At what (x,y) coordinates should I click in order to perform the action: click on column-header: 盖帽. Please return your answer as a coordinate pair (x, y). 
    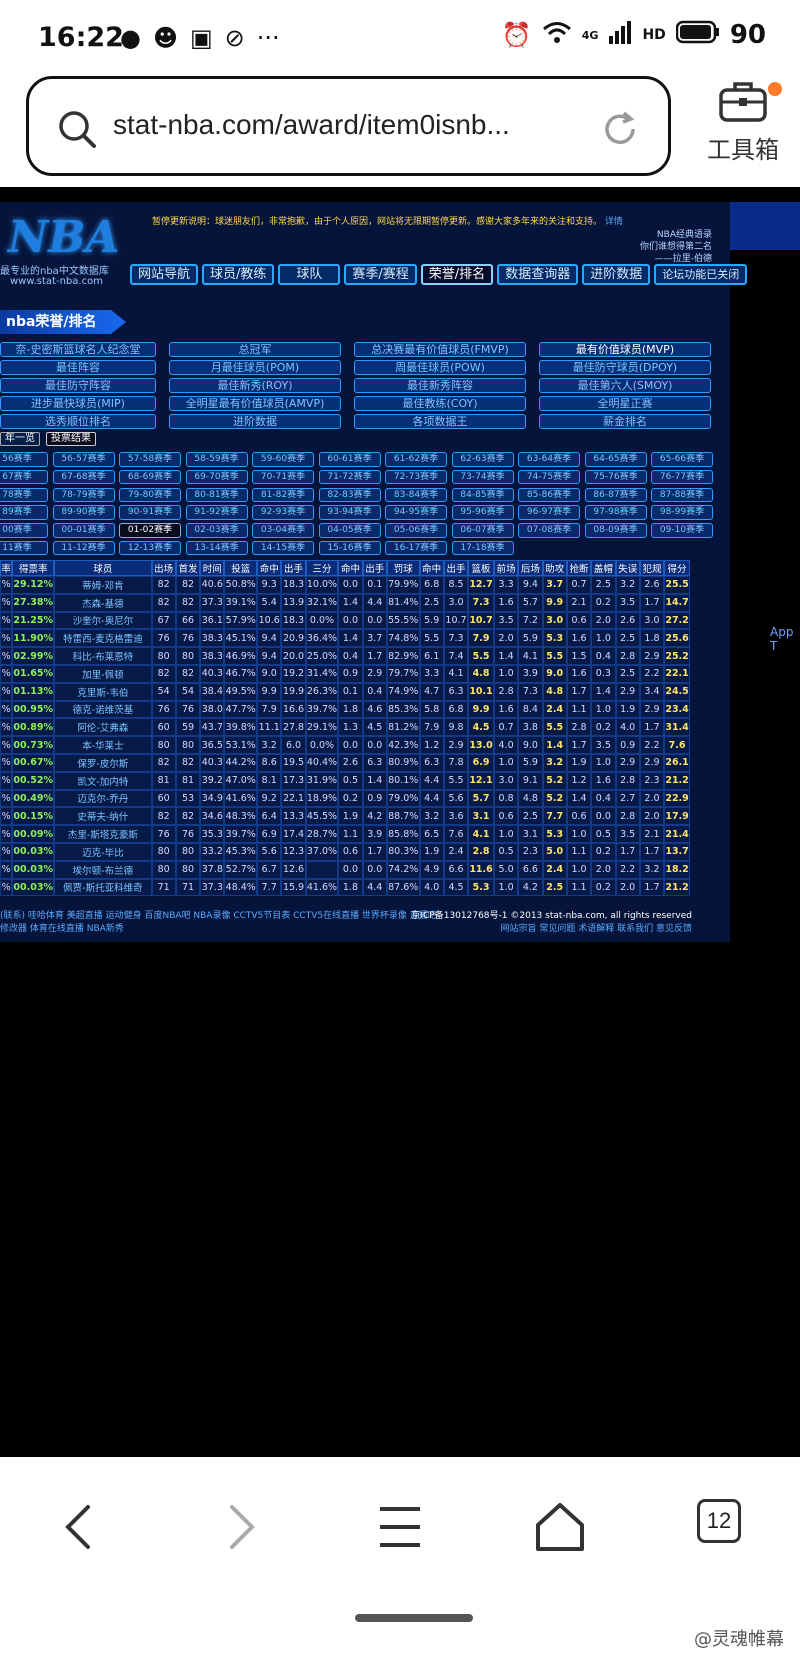
    Looking at the image, I should click on (603, 568).